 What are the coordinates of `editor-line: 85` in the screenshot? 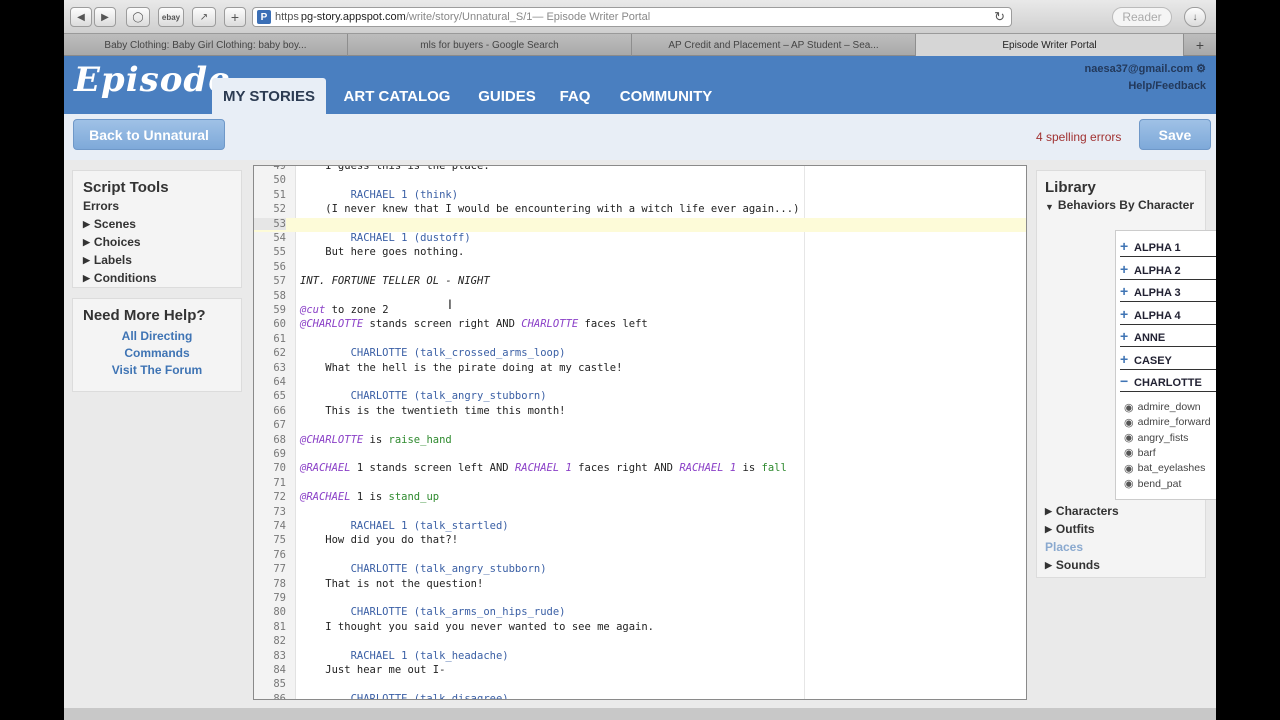 It's located at (640, 685).